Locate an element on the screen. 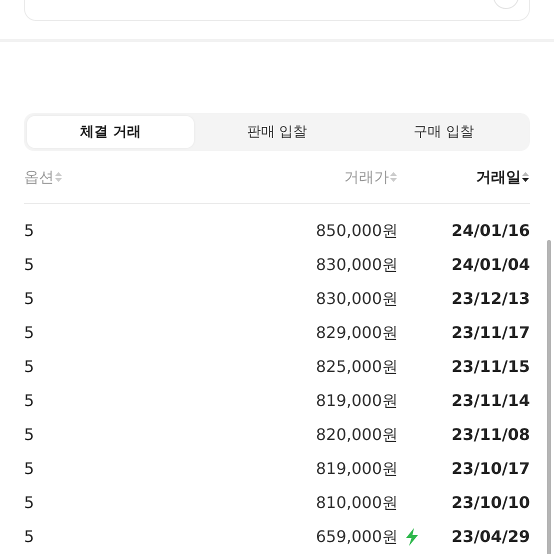  table-cell-text: 23/11/17 is located at coordinates (491, 333).